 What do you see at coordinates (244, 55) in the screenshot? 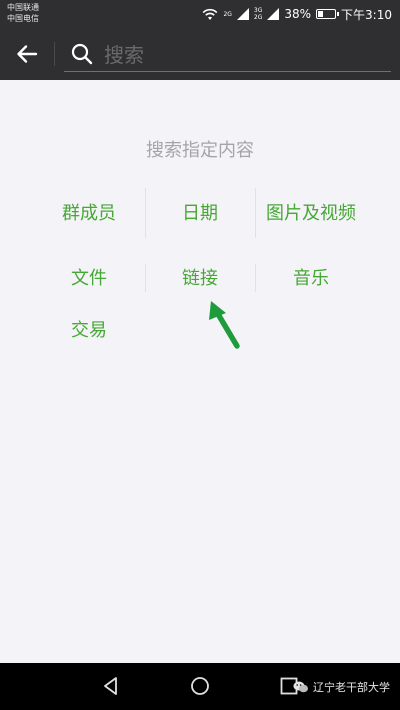
I see `search-input` at bounding box center [244, 55].